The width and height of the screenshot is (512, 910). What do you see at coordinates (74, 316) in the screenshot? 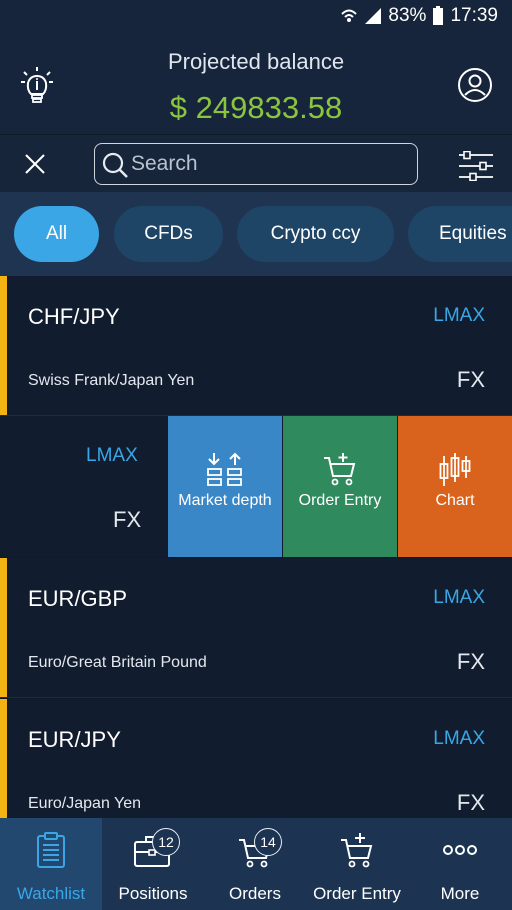
I see `instrument-symbol: CHF/JPY` at bounding box center [74, 316].